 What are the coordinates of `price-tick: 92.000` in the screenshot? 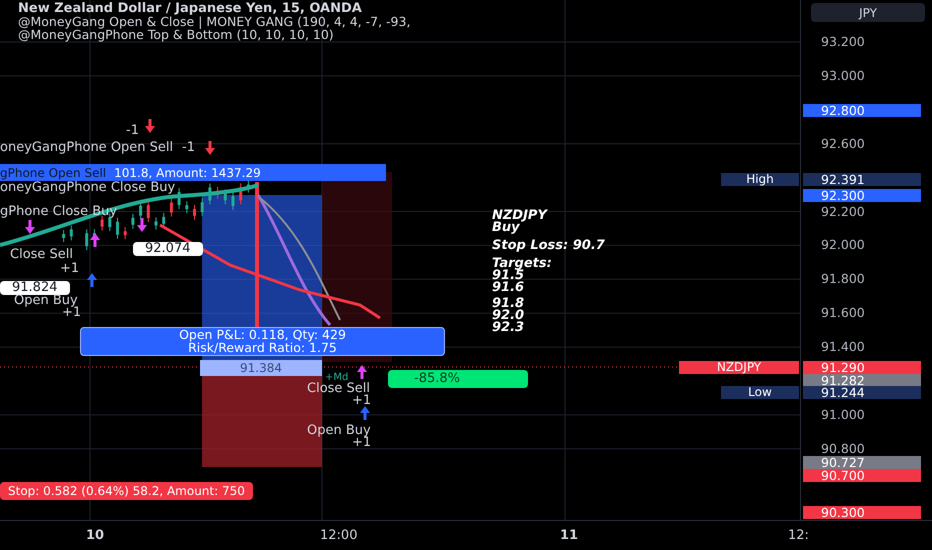 It's located at (843, 245).